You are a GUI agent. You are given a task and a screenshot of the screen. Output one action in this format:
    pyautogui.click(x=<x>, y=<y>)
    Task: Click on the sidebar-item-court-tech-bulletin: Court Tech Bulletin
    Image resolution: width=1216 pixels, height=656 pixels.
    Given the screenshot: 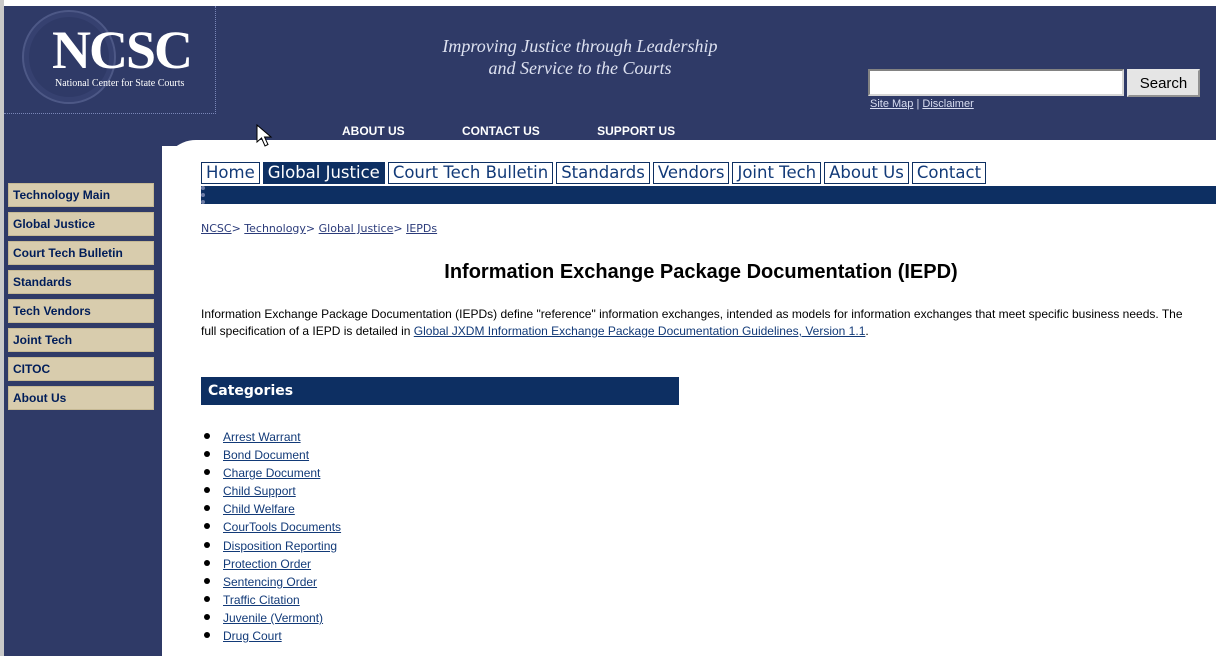 What is the action you would take?
    pyautogui.click(x=81, y=253)
    